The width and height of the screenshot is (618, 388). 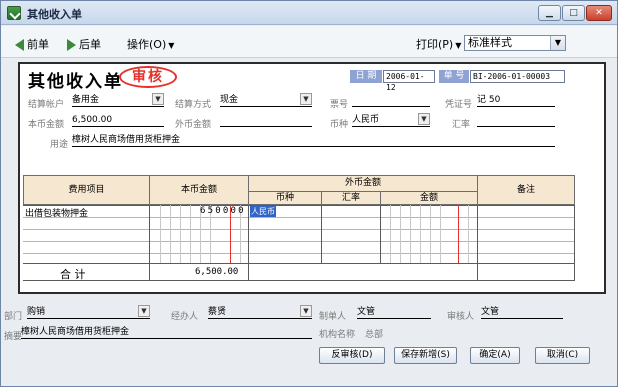 What do you see at coordinates (71, 45) in the screenshot?
I see `arrow-right-icon` at bounding box center [71, 45].